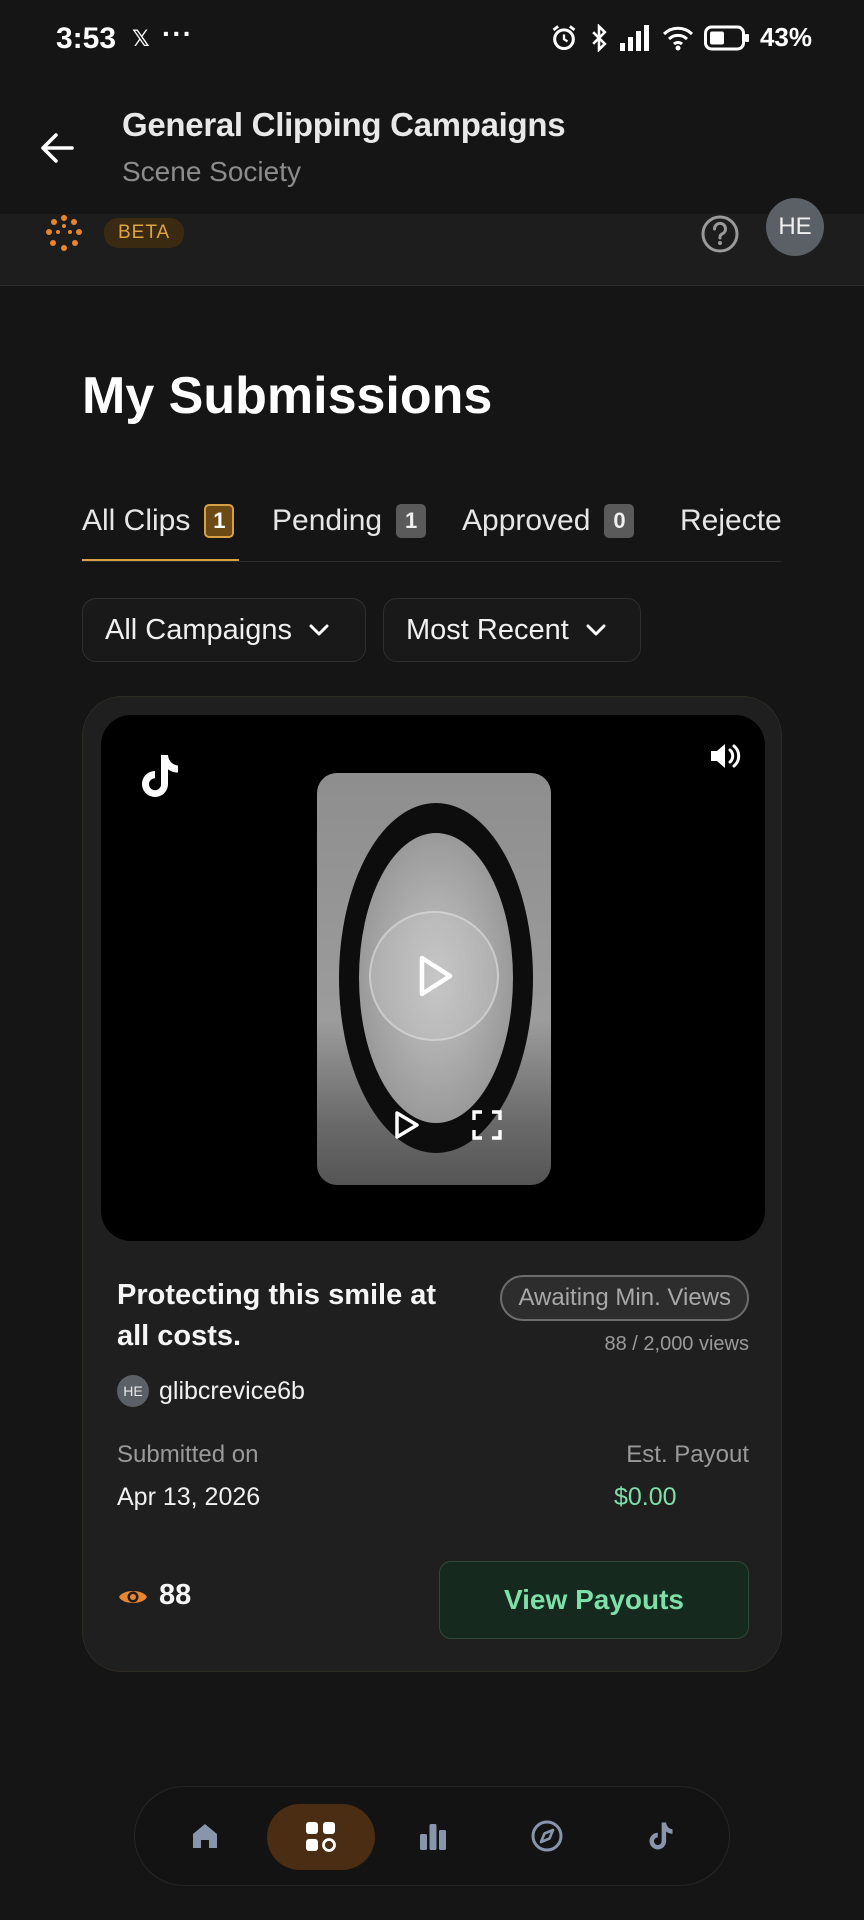 The height and width of the screenshot is (1920, 864). I want to click on home-icon, so click(205, 1836).